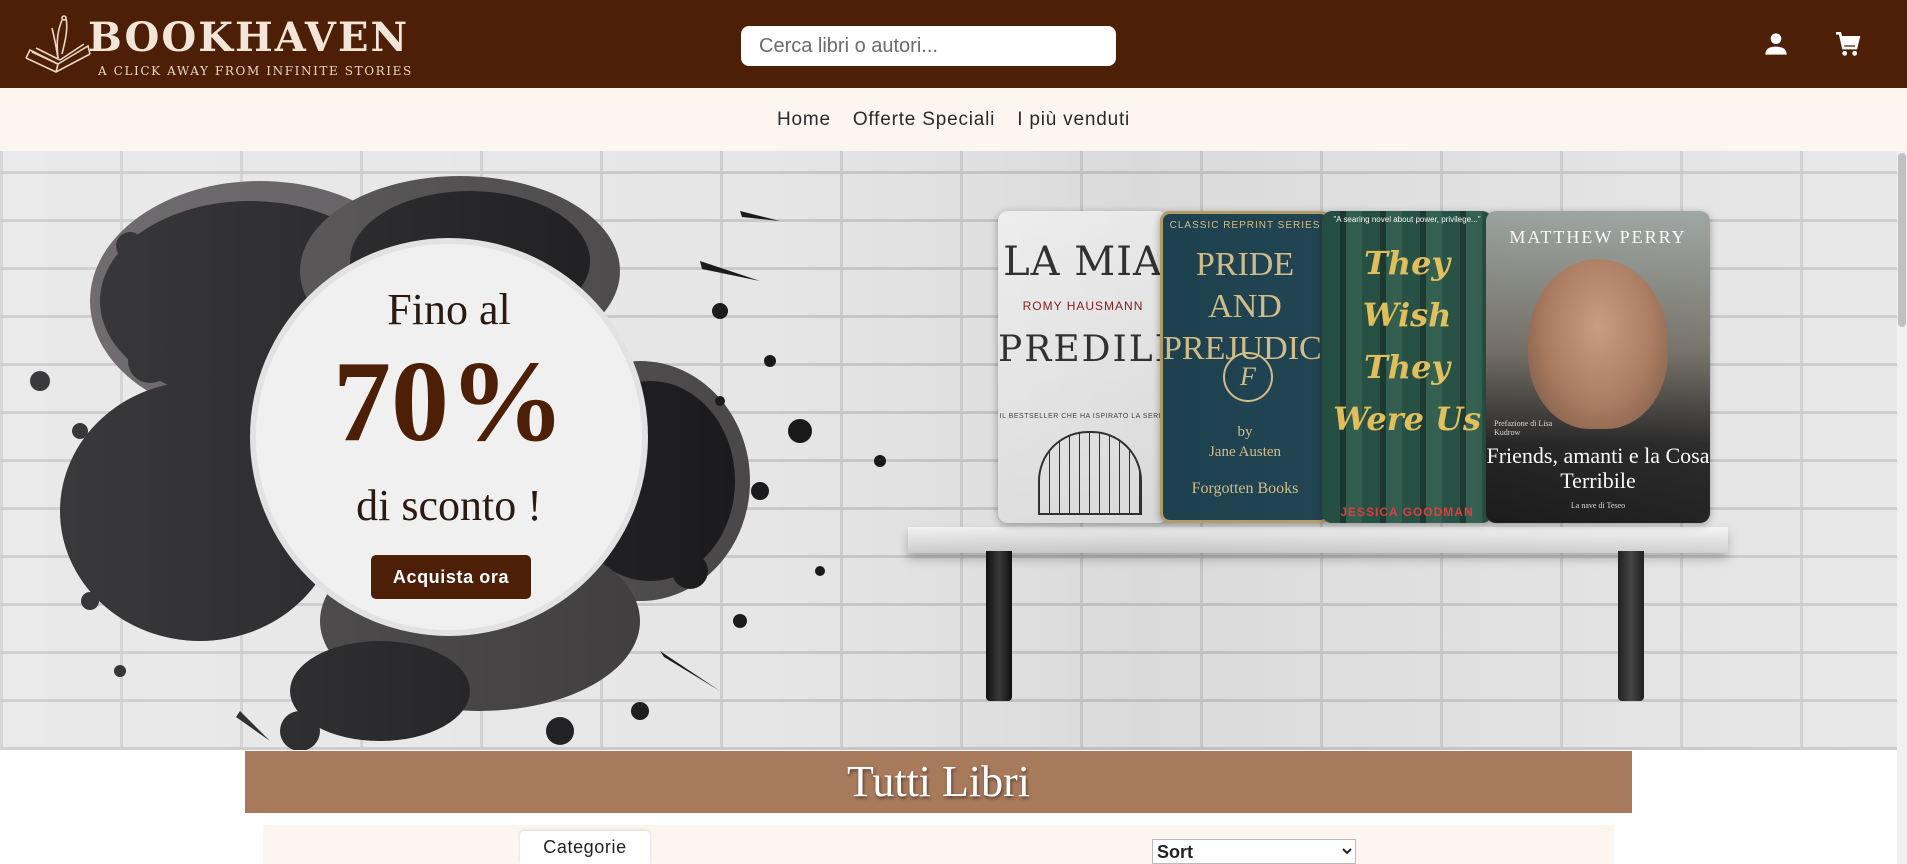  What do you see at coordinates (1254, 851) in the screenshot?
I see `sort-dropdown: Sort` at bounding box center [1254, 851].